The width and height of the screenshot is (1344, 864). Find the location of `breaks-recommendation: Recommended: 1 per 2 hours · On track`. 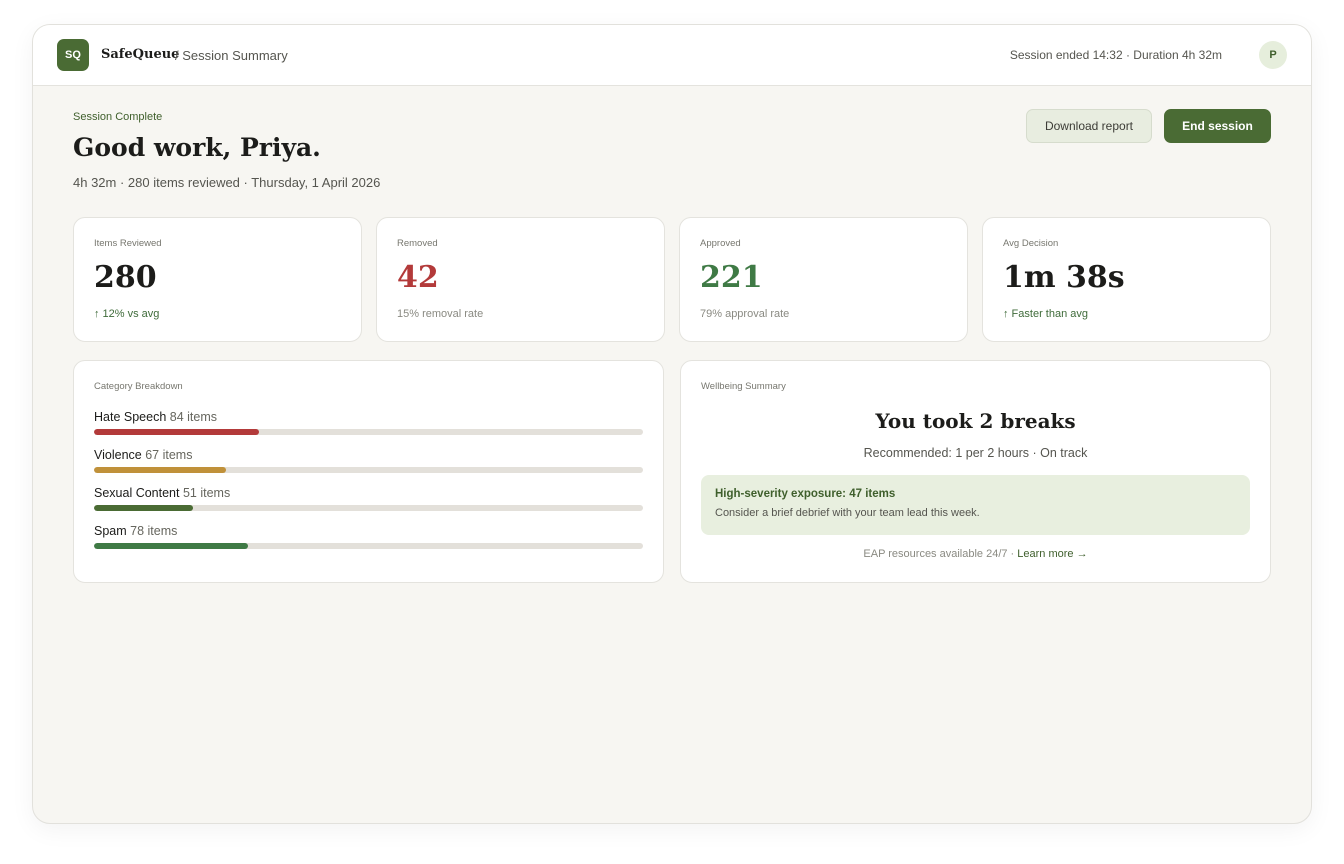

breaks-recommendation: Recommended: 1 per 2 hours · On track is located at coordinates (975, 453).